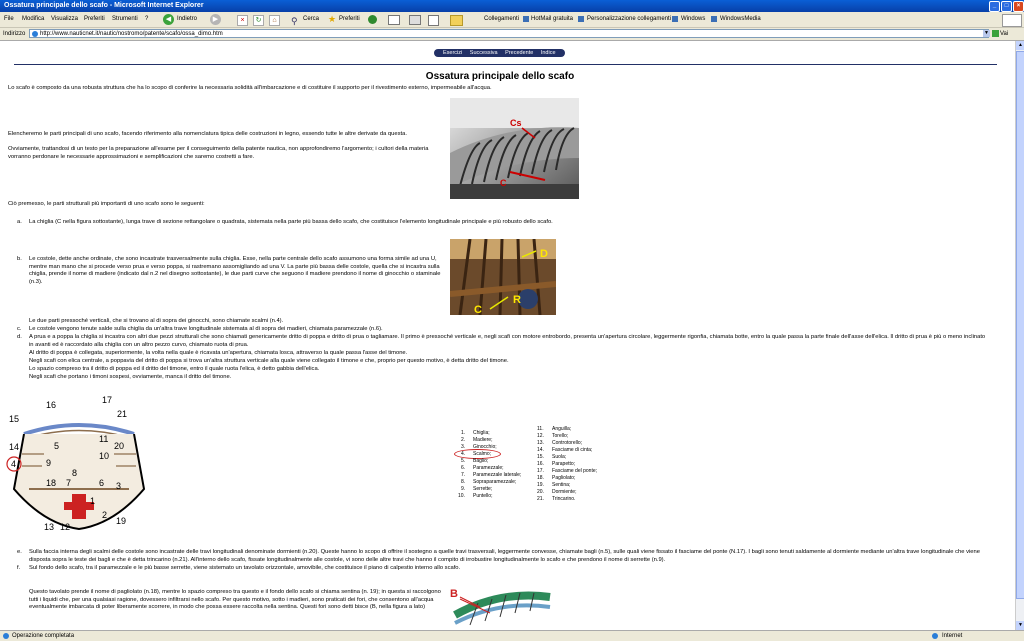 This screenshot has width=1024, height=641. Describe the element at coordinates (415, 20) in the screenshot. I see `print-icon` at that location.